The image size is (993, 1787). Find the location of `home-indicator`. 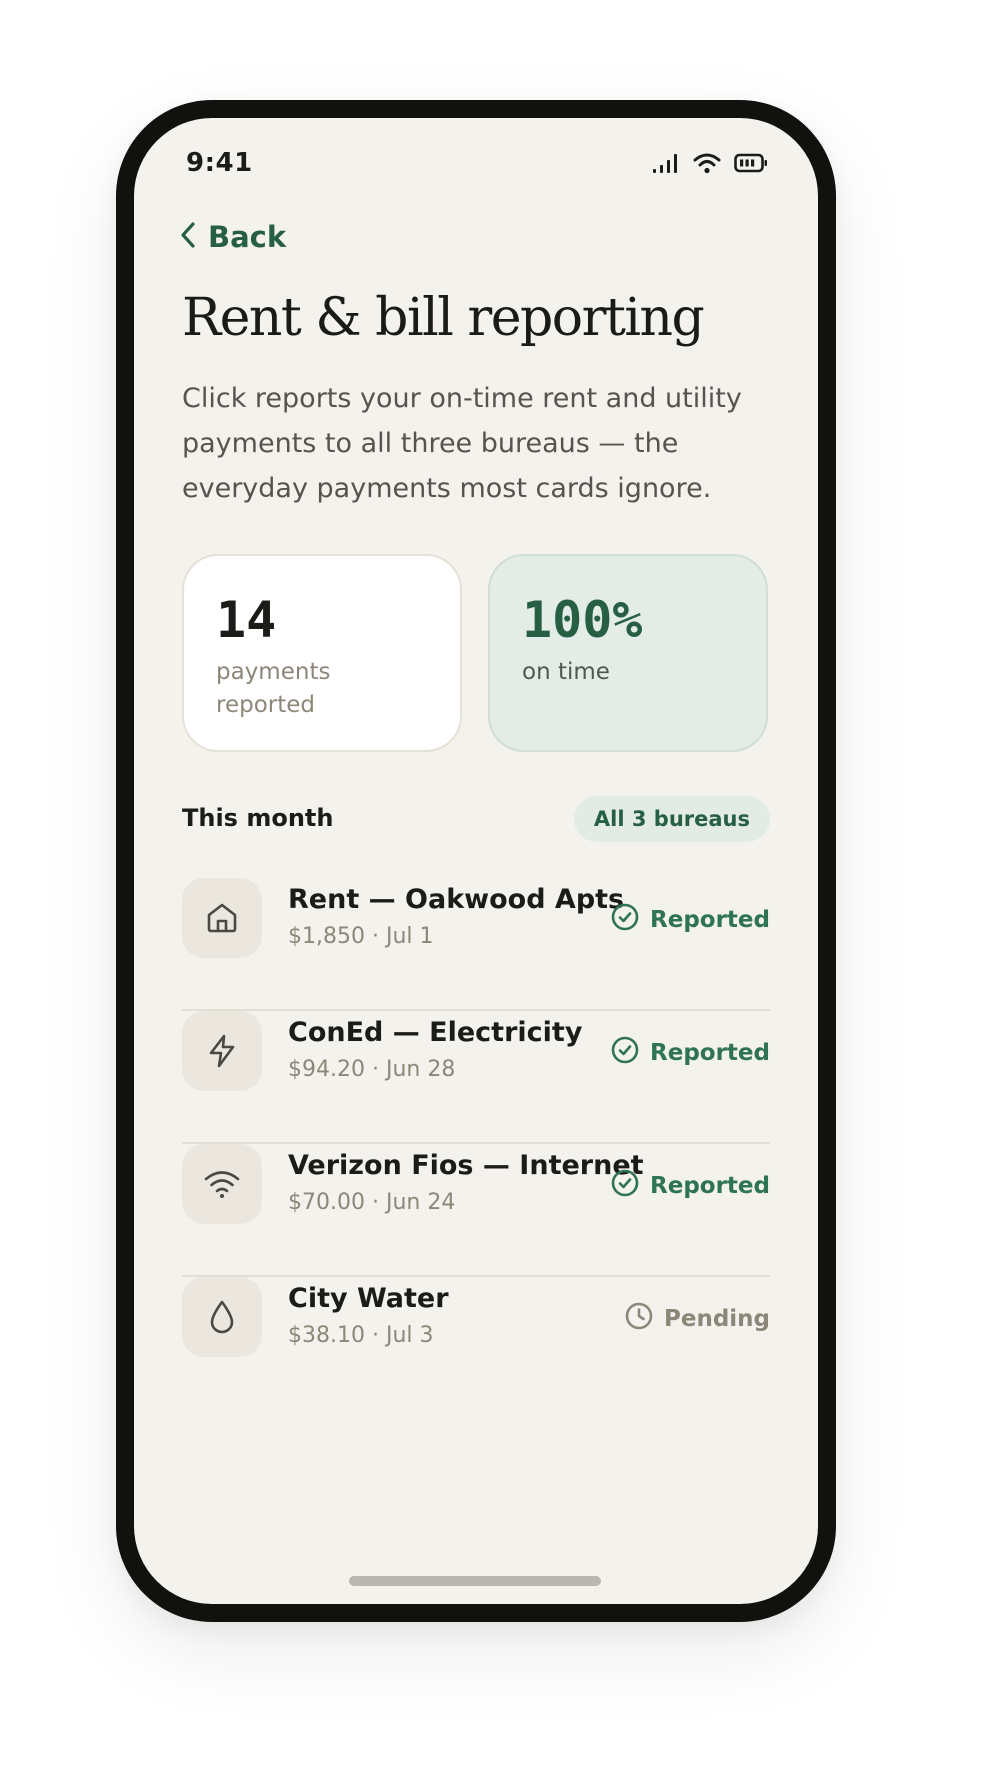

home-indicator is located at coordinates (475, 1581).